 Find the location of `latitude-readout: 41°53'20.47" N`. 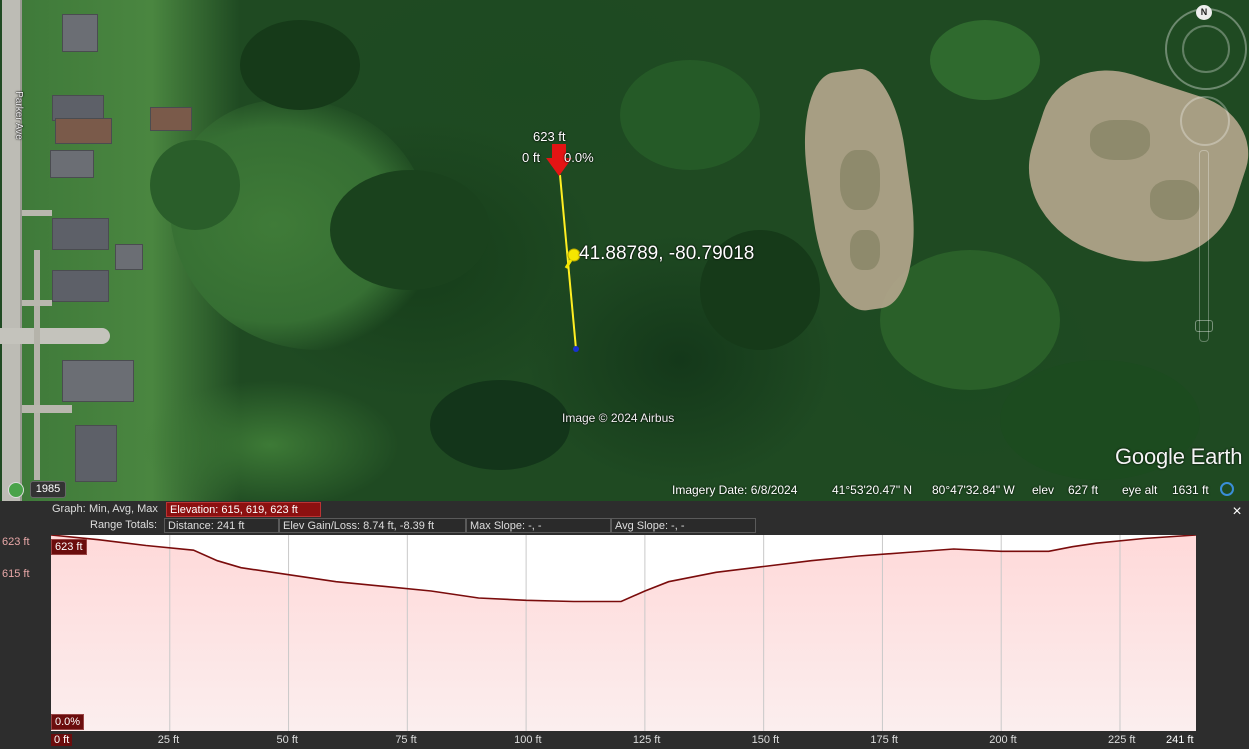

latitude-readout: 41°53'20.47" N is located at coordinates (872, 490).